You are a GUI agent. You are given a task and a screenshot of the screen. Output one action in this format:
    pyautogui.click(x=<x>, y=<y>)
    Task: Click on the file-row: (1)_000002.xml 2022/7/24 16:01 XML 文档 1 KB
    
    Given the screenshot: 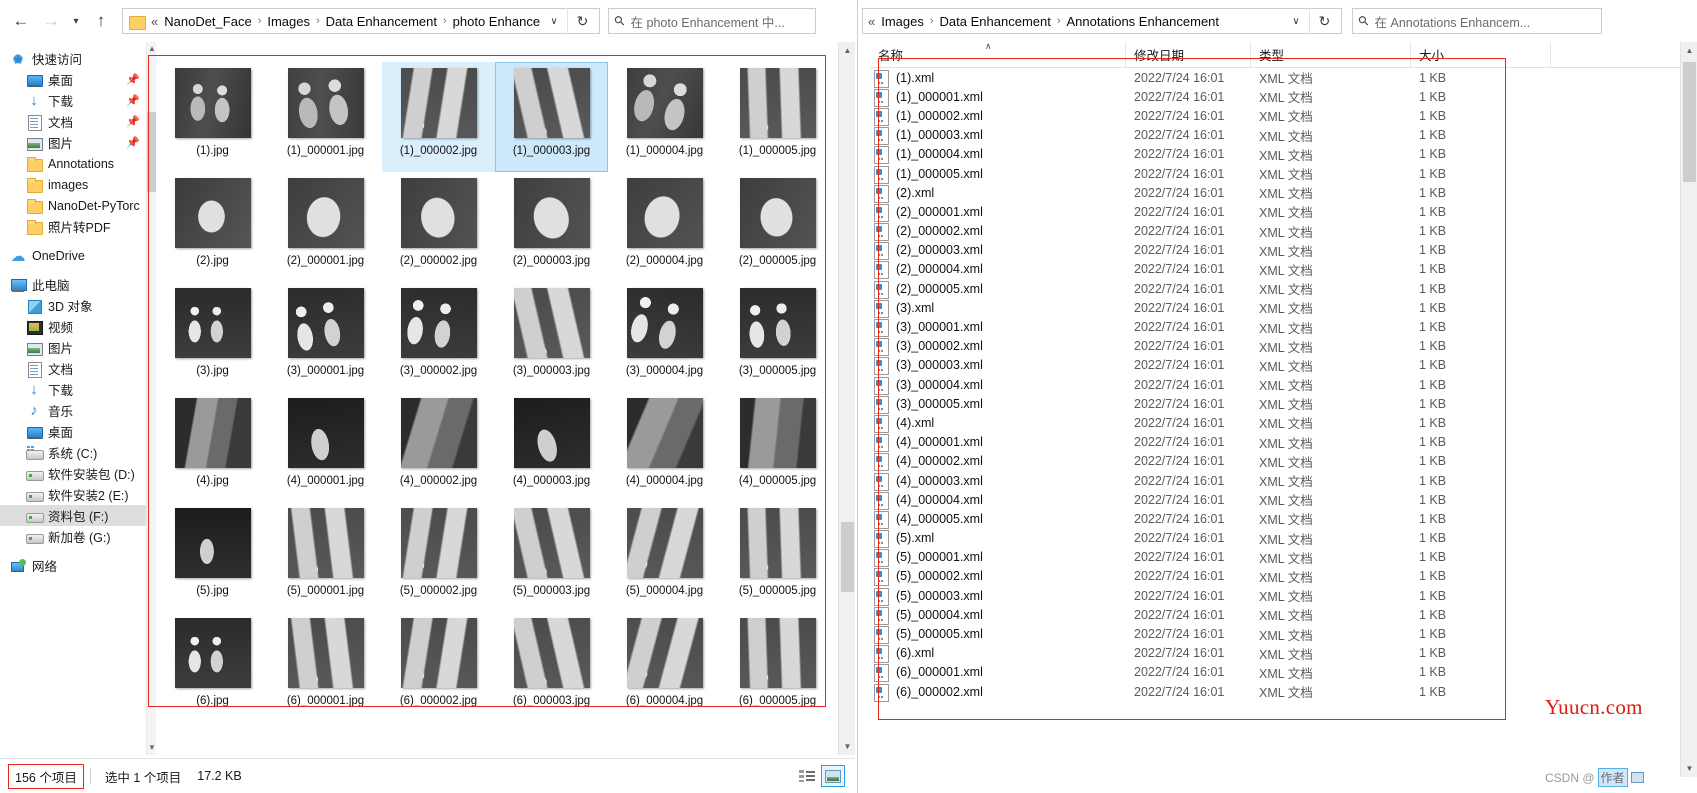 What is the action you would take?
    pyautogui.click(x=1275, y=116)
    